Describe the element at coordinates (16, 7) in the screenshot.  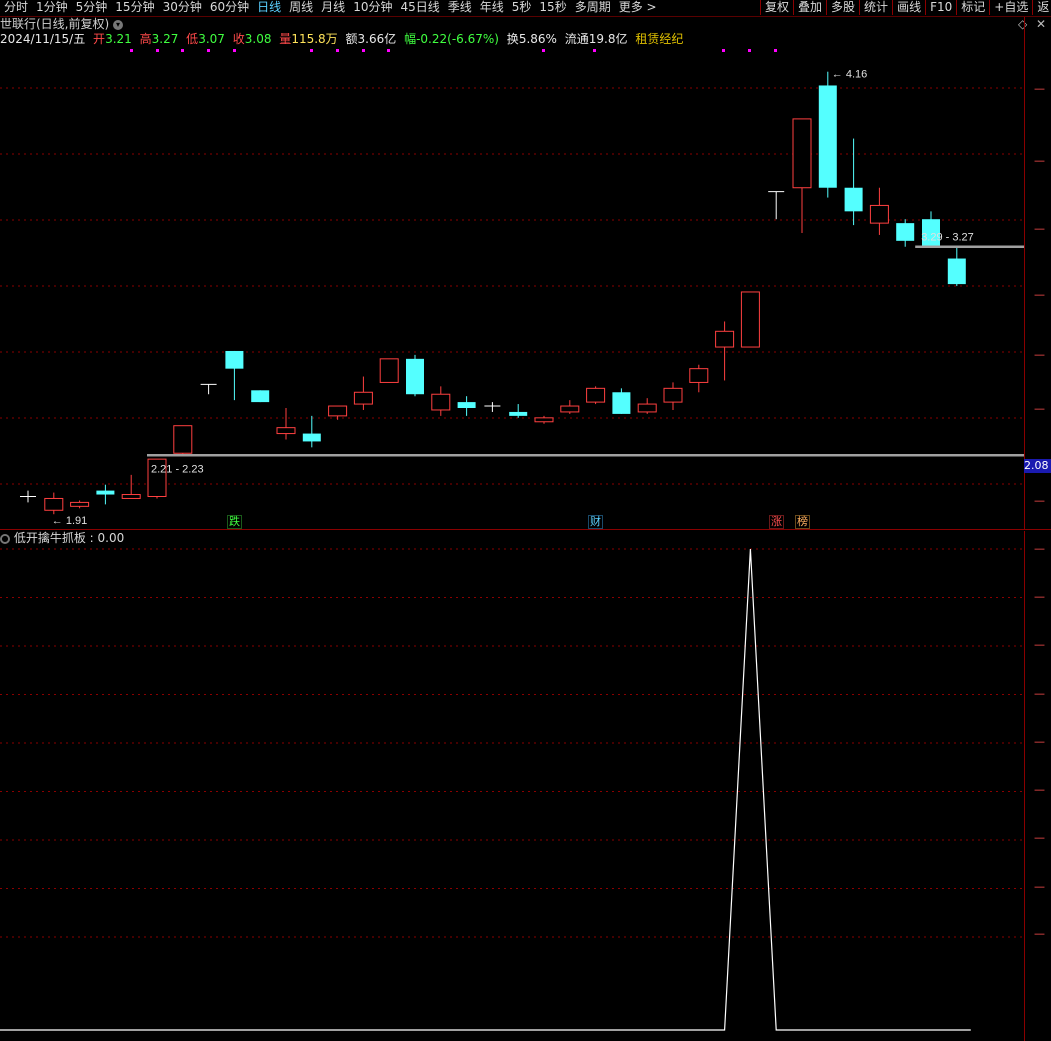
I see `period-tab-0: 分时` at that location.